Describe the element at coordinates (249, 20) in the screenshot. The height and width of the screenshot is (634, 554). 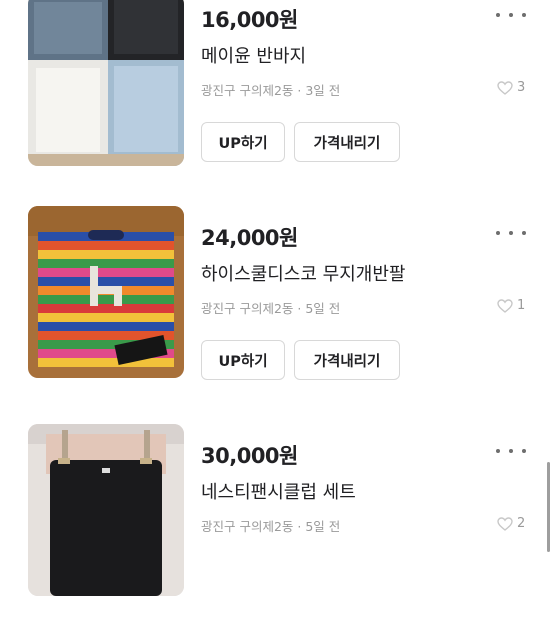
I see `price: 16,000원` at that location.